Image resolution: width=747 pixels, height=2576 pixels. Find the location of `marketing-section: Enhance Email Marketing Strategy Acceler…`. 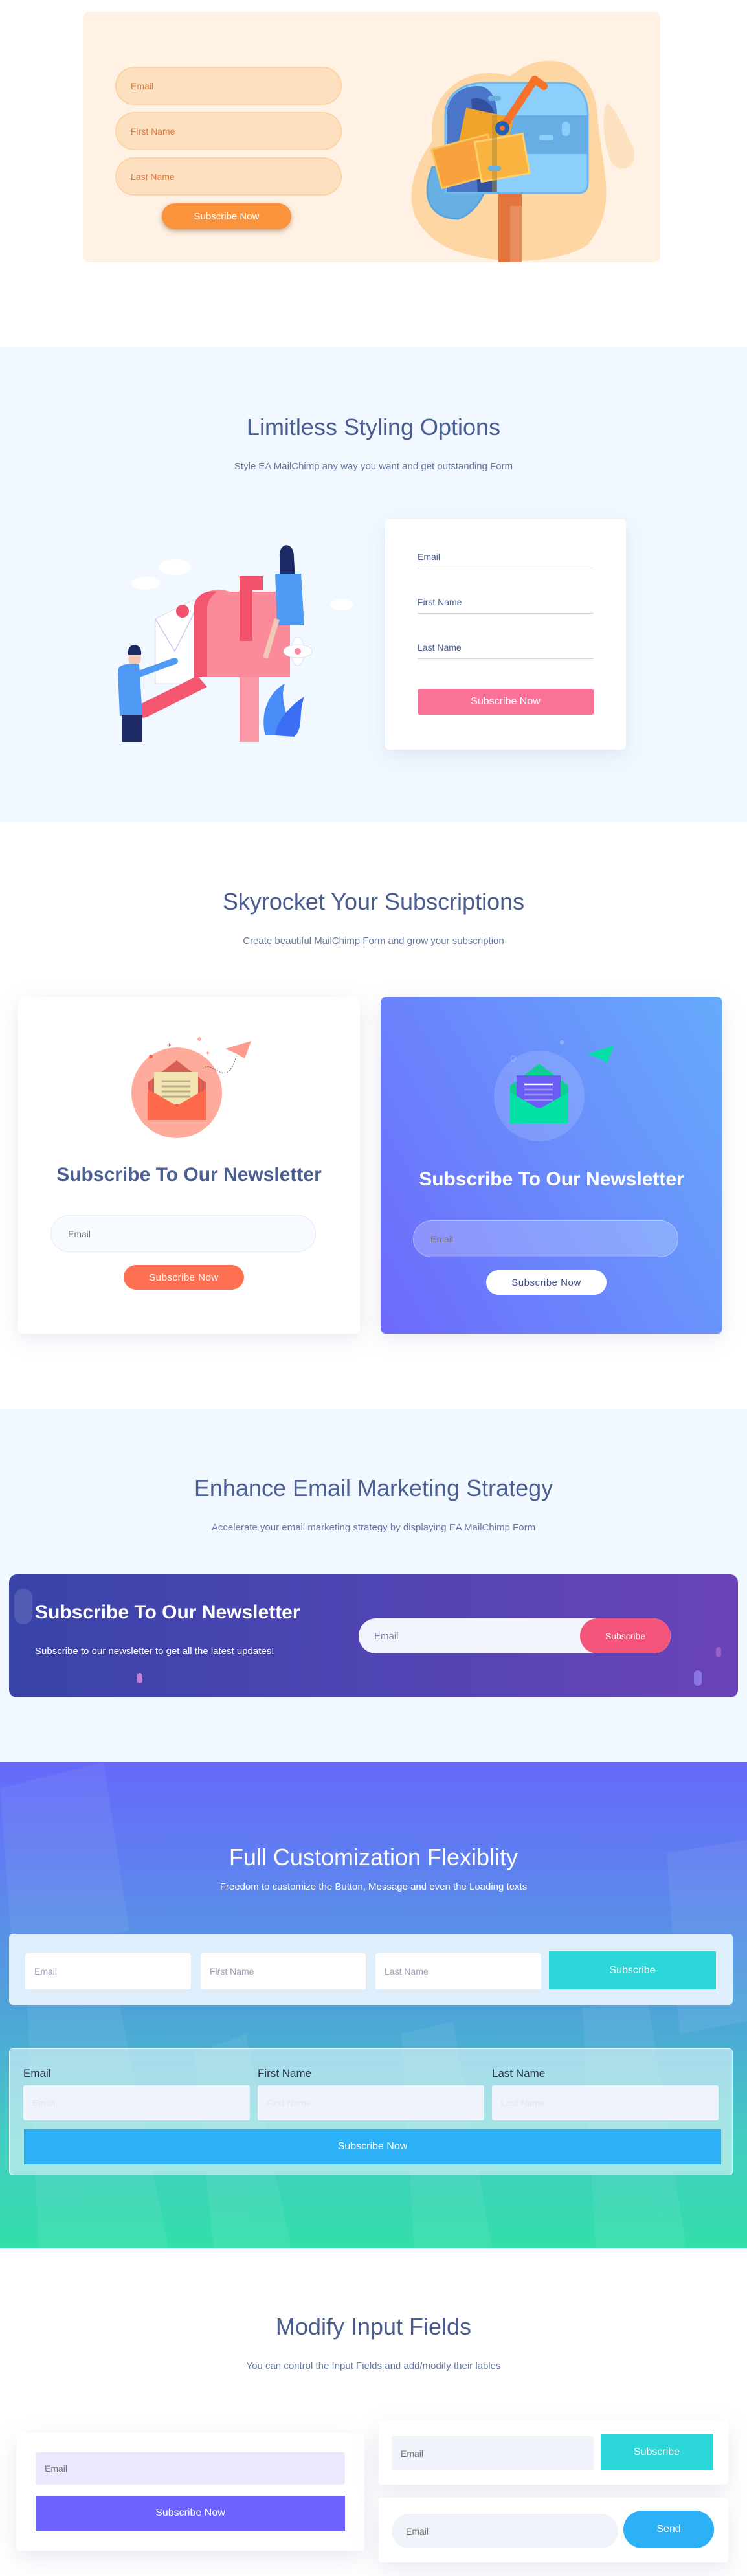

marketing-section: Enhance Email Marketing Strategy Acceler… is located at coordinates (373, 1585).